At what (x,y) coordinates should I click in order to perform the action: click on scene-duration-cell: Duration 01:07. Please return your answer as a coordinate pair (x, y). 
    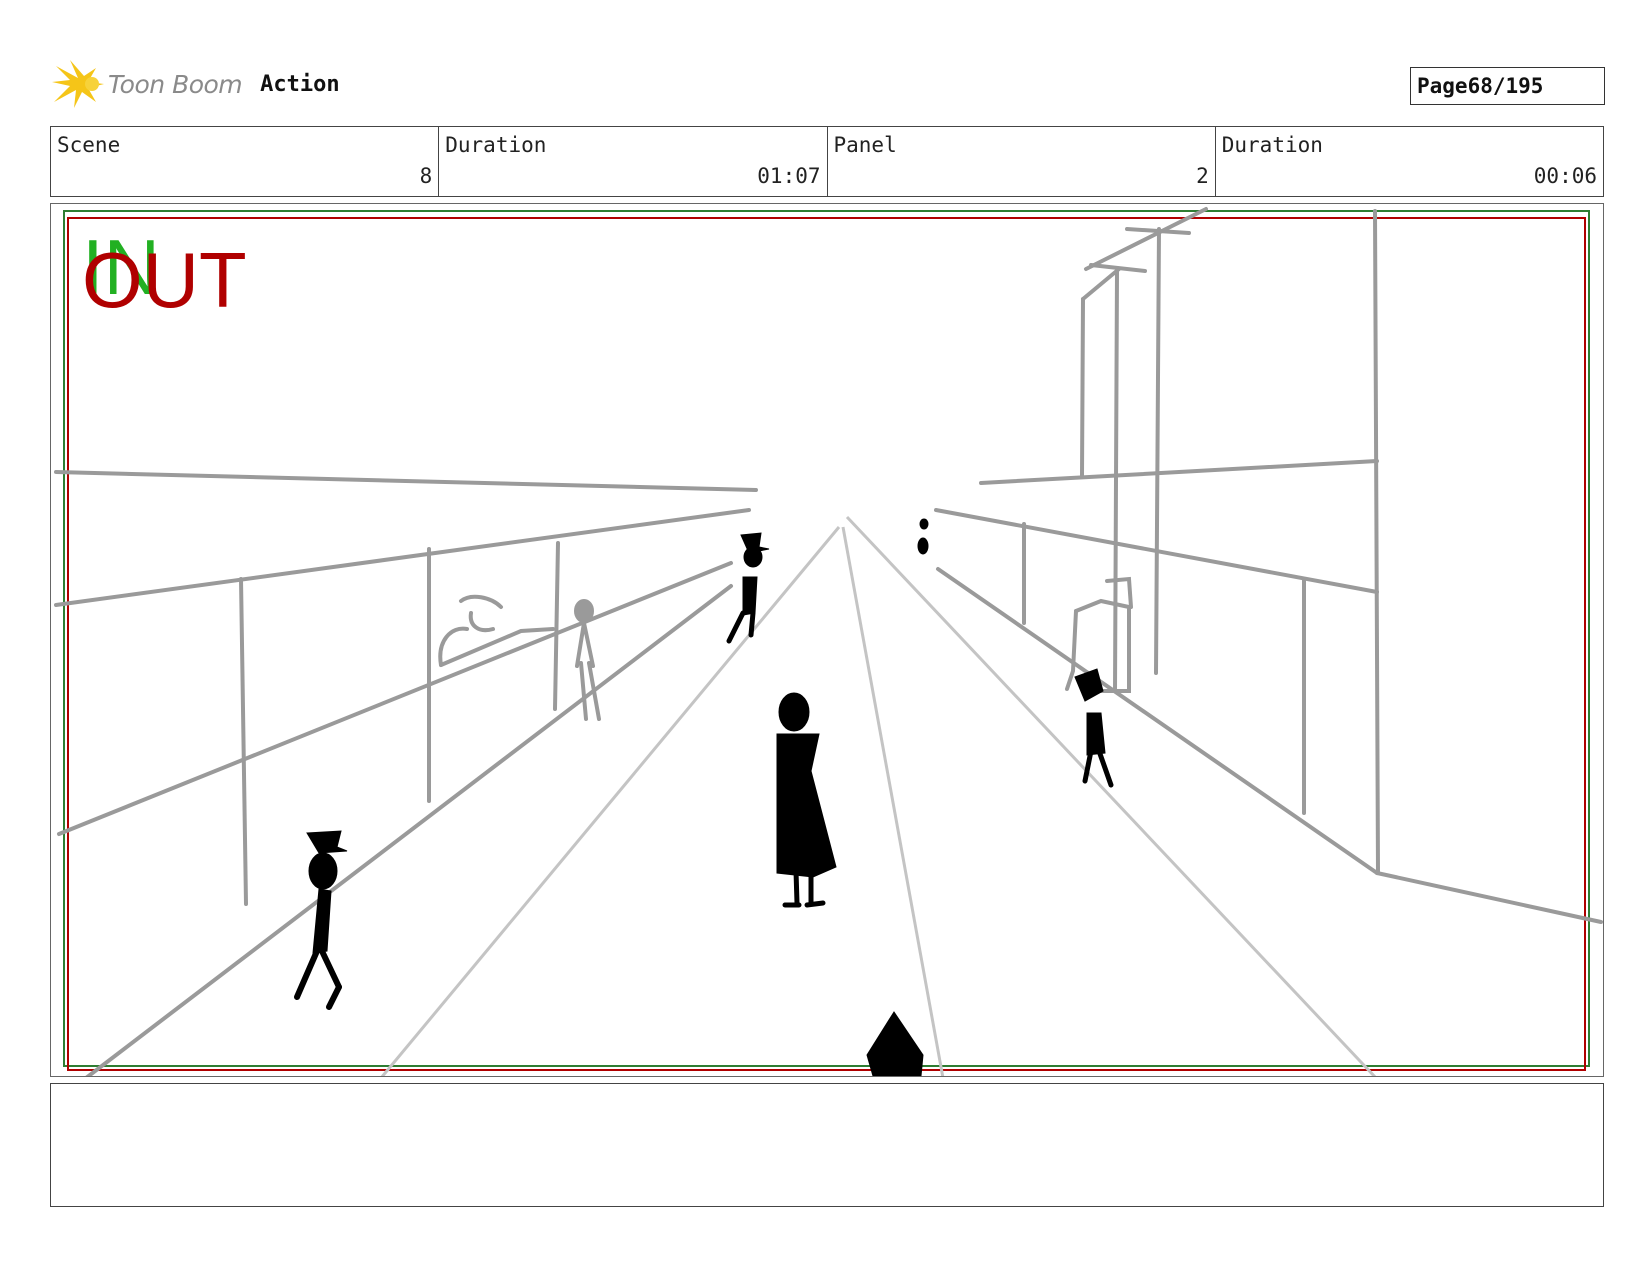
    Looking at the image, I should click on (633, 161).